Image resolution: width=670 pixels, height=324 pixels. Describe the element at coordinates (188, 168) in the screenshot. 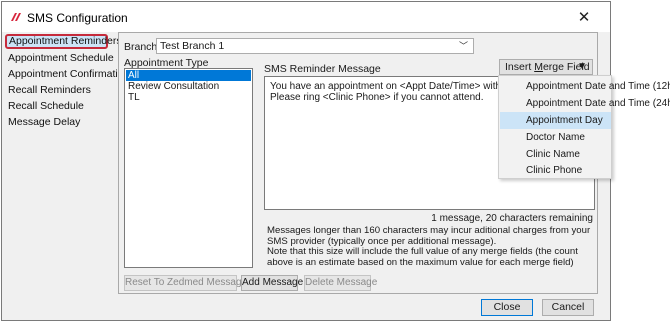

I see `appointment-type-list: All Review Consultation TL` at that location.